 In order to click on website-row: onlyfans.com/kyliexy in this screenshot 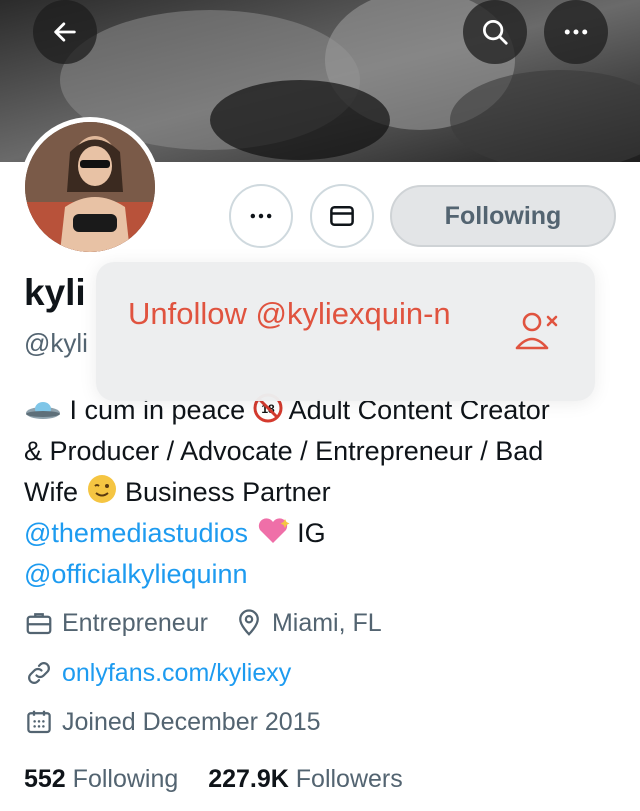, I will do `click(157, 673)`.